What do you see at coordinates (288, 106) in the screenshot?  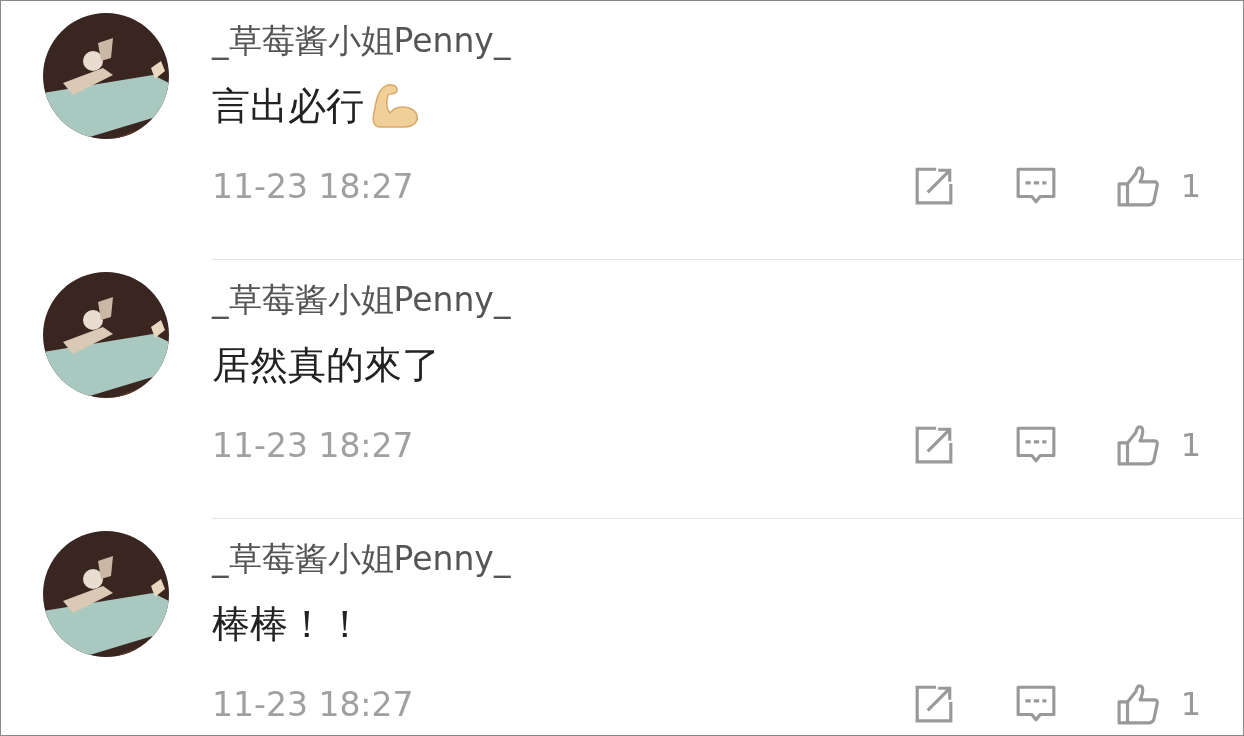 I see `comment-text: 言出必行` at bounding box center [288, 106].